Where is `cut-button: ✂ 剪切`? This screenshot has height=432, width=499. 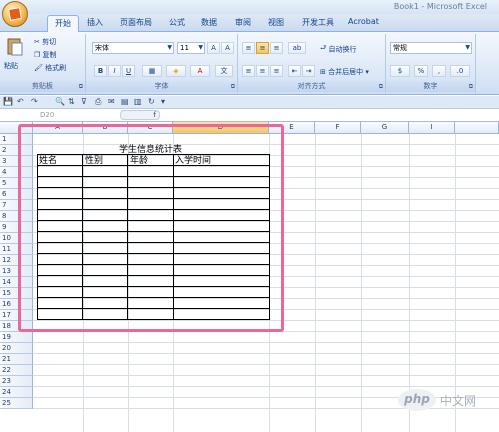 cut-button: ✂ 剪切 is located at coordinates (45, 42).